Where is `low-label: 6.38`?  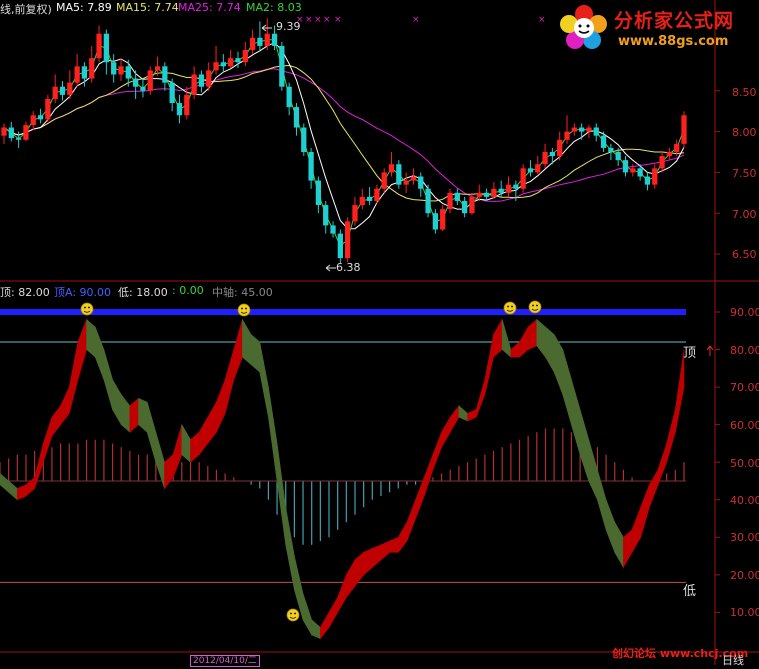 low-label: 6.38 is located at coordinates (348, 267).